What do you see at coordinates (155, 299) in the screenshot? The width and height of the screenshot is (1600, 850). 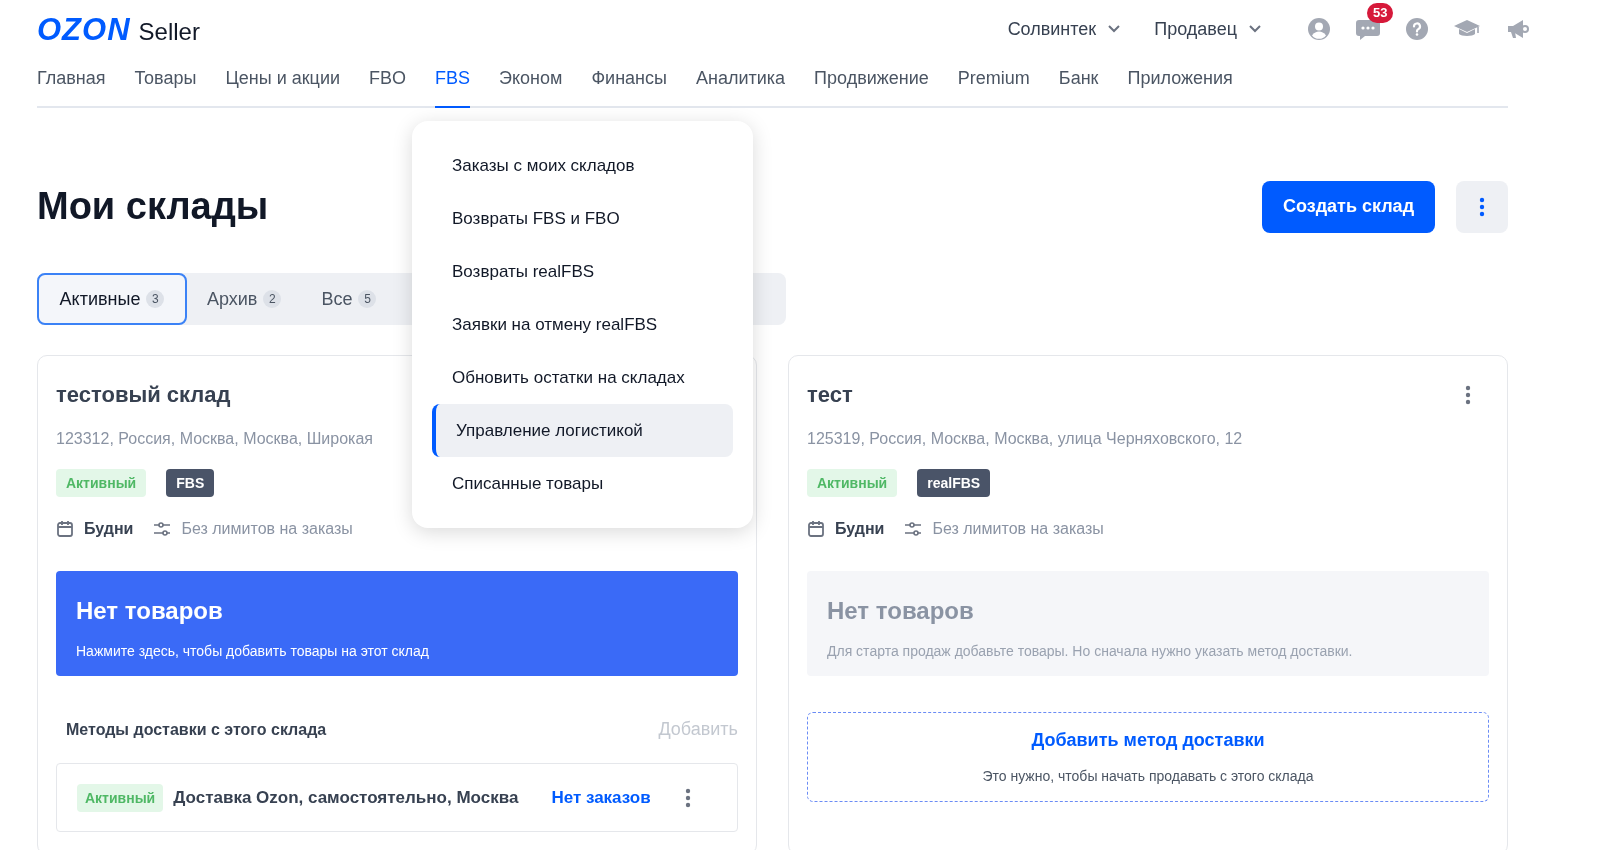 I see `count-badge: 3` at bounding box center [155, 299].